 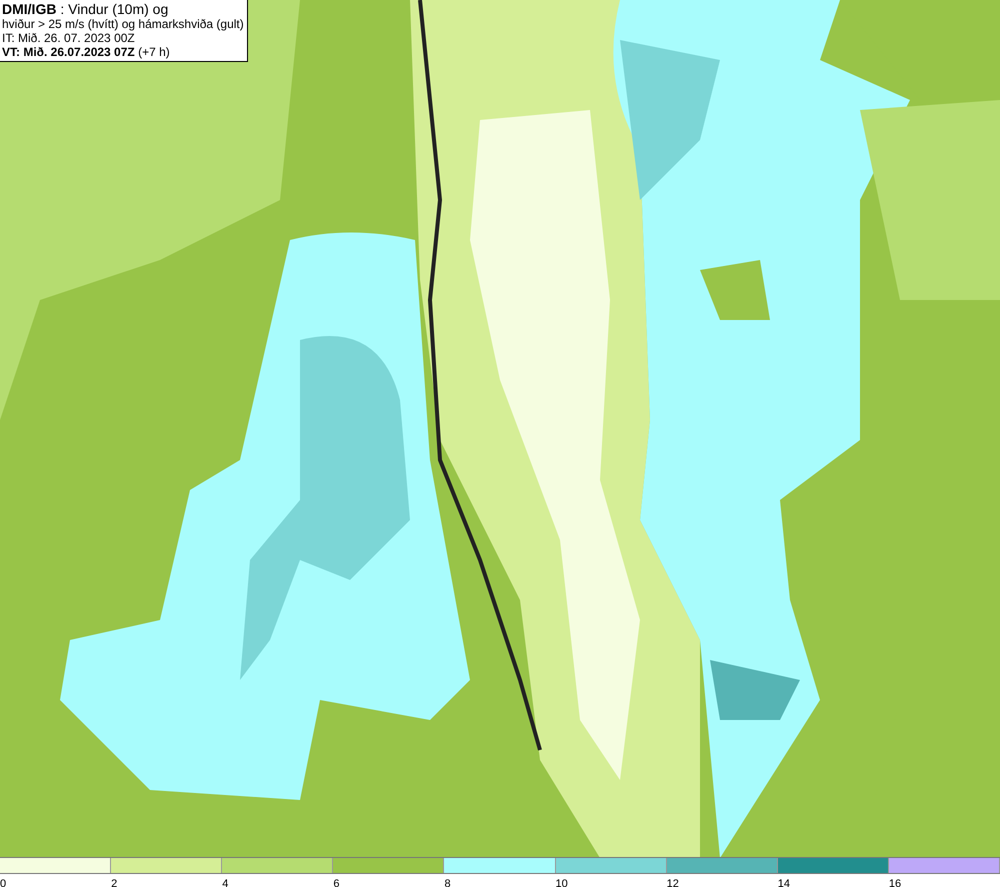 What do you see at coordinates (225, 882) in the screenshot?
I see `scale-label: 4` at bounding box center [225, 882].